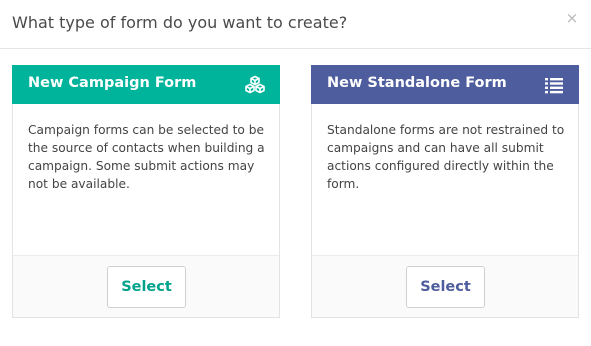  I want to click on card-header: New Campaign Form, so click(146, 84).